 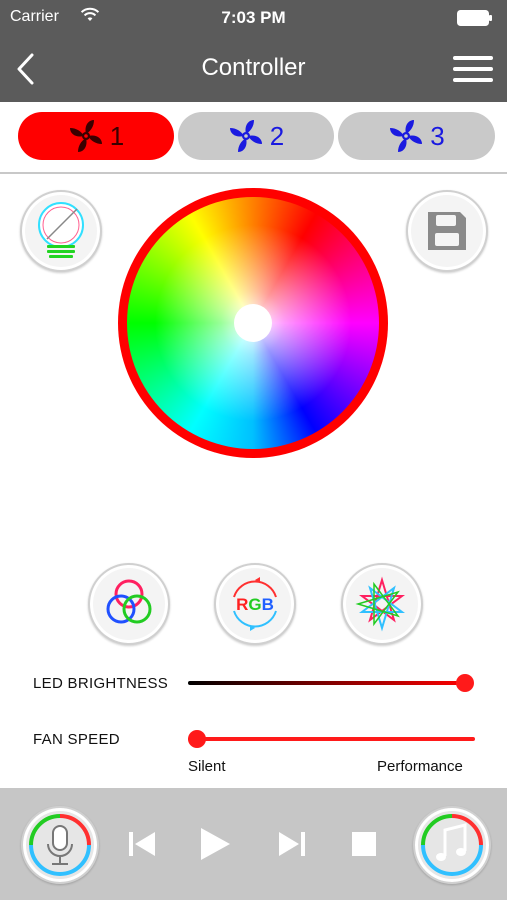 I want to click on save-button, so click(x=447, y=231).